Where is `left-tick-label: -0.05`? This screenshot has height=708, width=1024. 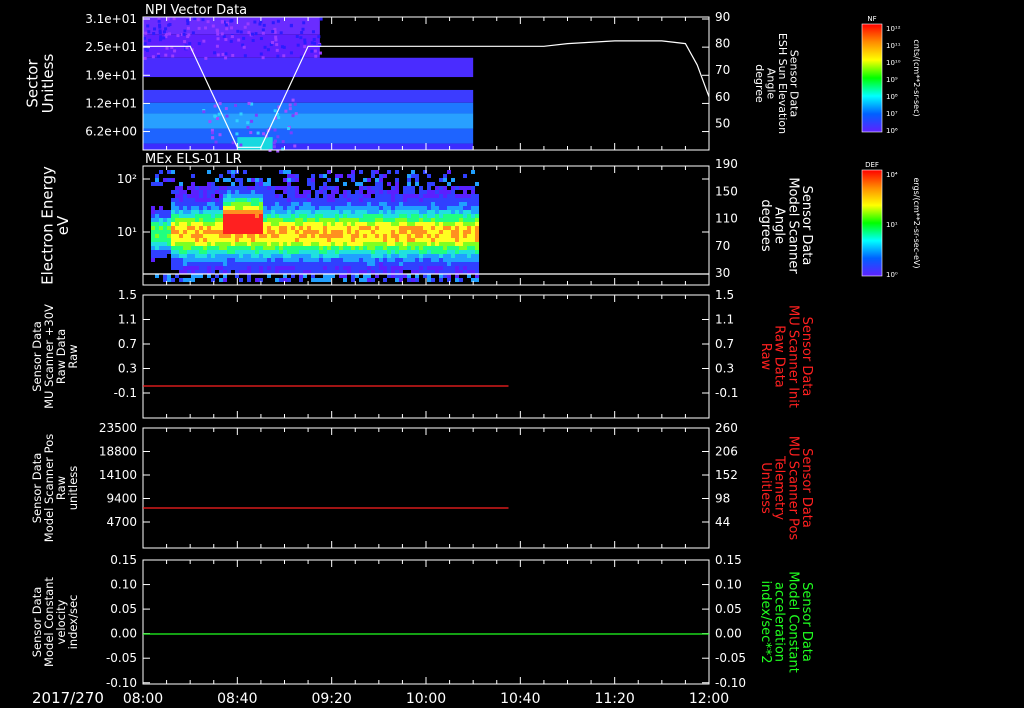 left-tick-label: -0.05 is located at coordinates (121, 658).